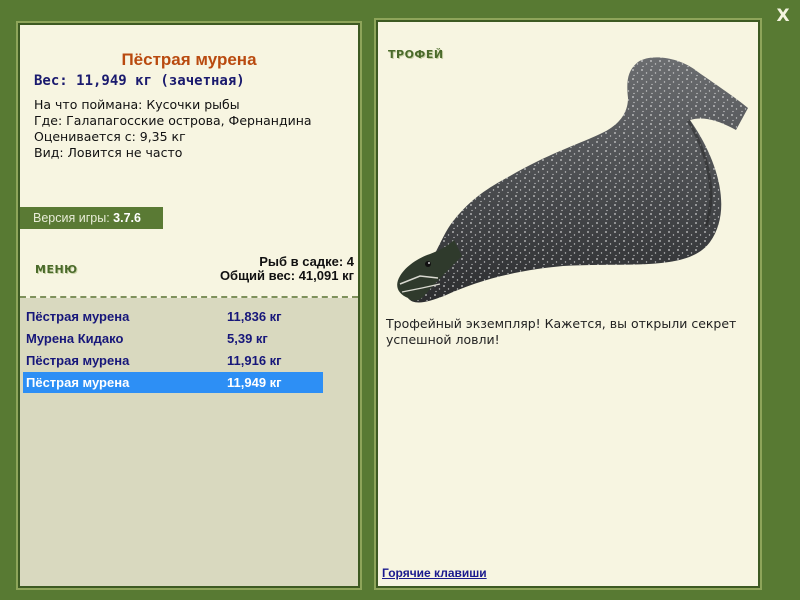  What do you see at coordinates (75, 338) in the screenshot?
I see `catch-name: Мурена Кидако` at bounding box center [75, 338].